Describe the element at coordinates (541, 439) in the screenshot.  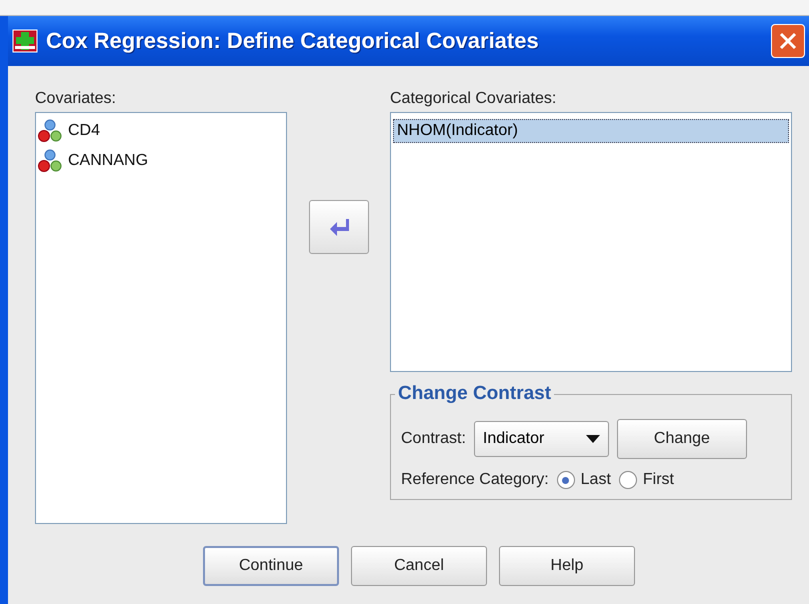
I see `contrast-dropdown: Indicator` at that location.